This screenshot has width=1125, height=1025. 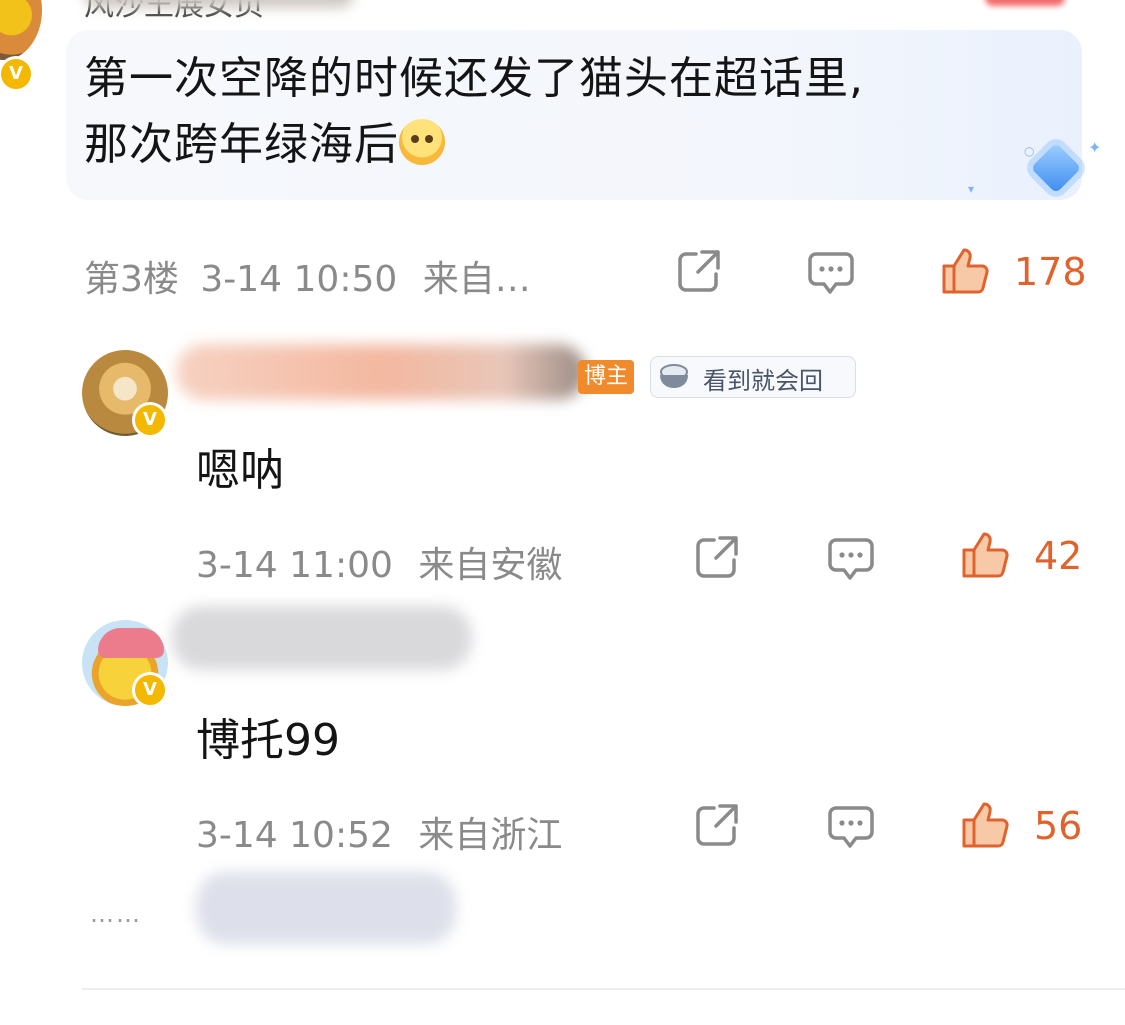 What do you see at coordinates (1050, 272) in the screenshot?
I see `like-count: 178` at bounding box center [1050, 272].